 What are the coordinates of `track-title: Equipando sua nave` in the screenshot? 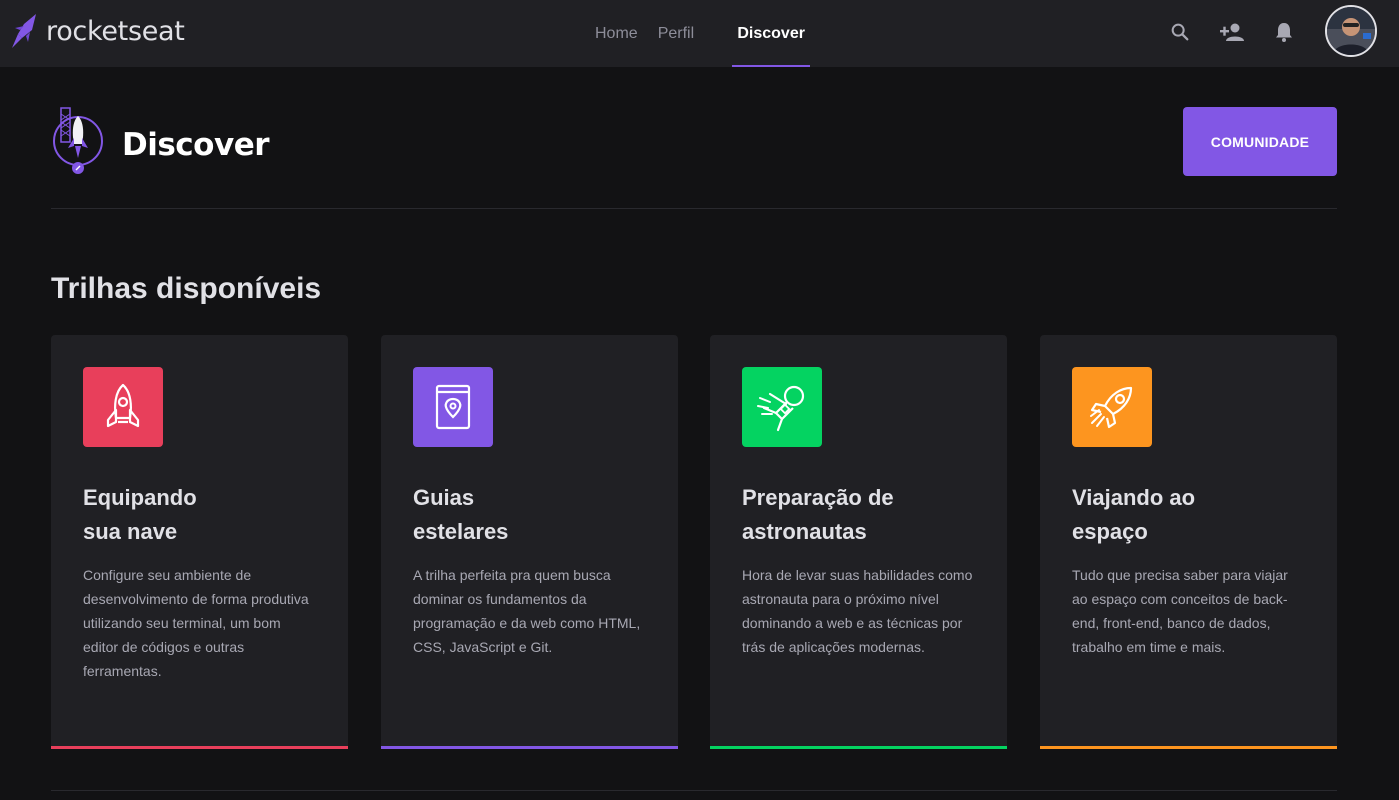 It's located at (203, 515).